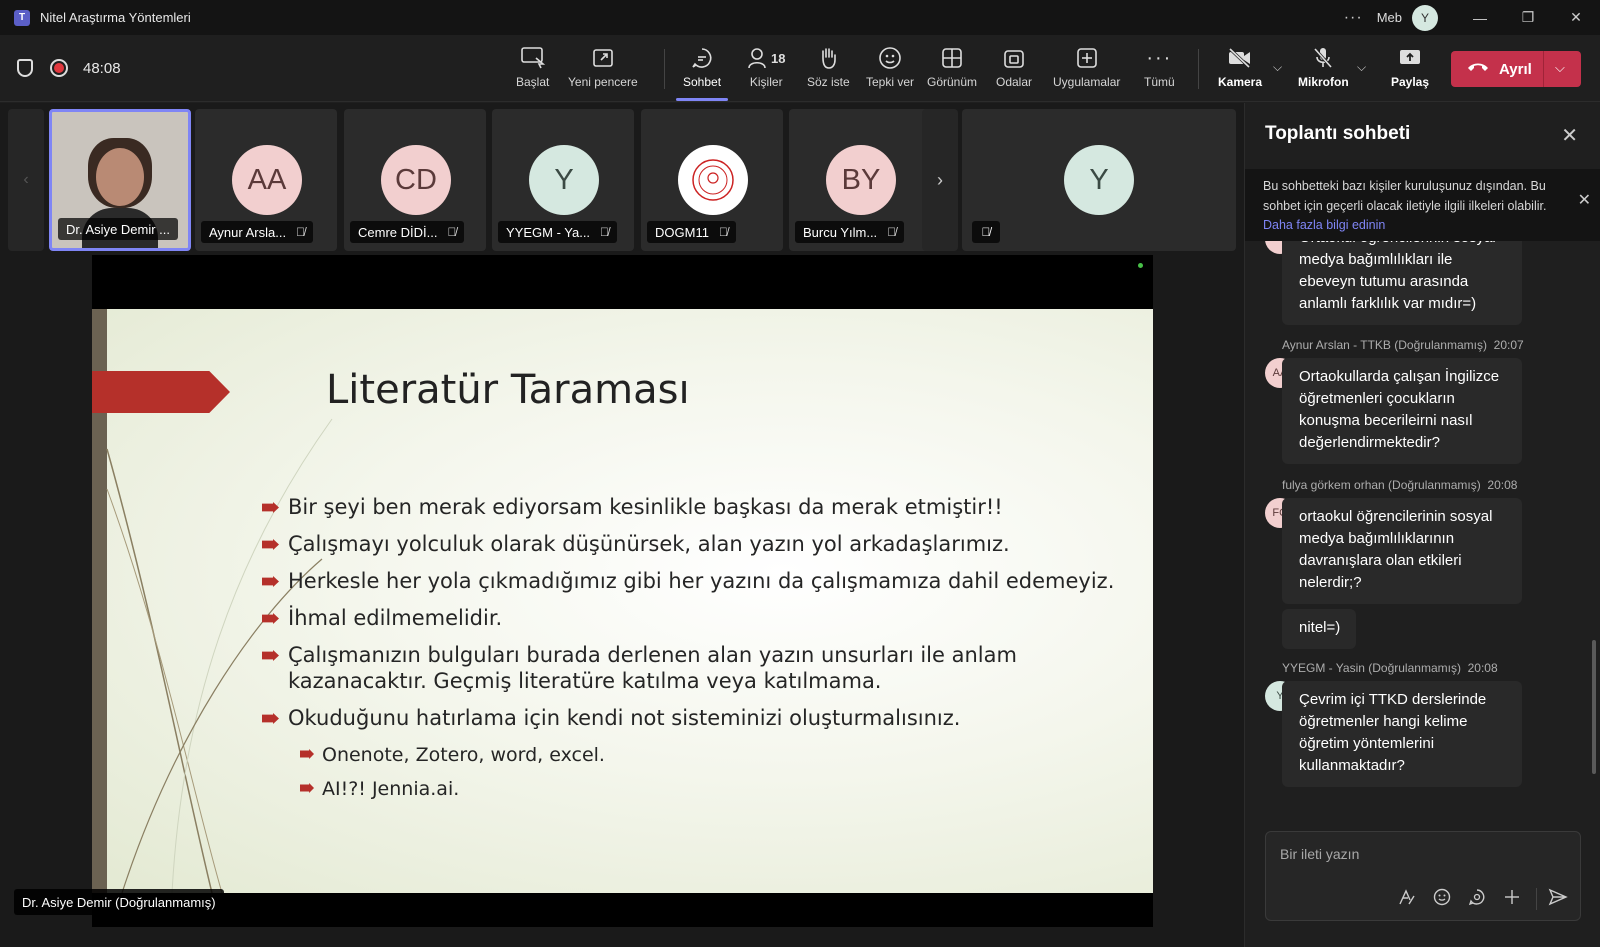  Describe the element at coordinates (940, 180) in the screenshot. I see `next-participants-button: ›` at that location.